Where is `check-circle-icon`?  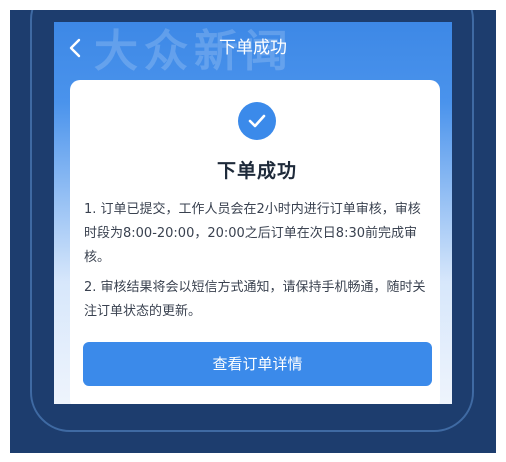
check-circle-icon is located at coordinates (257, 121).